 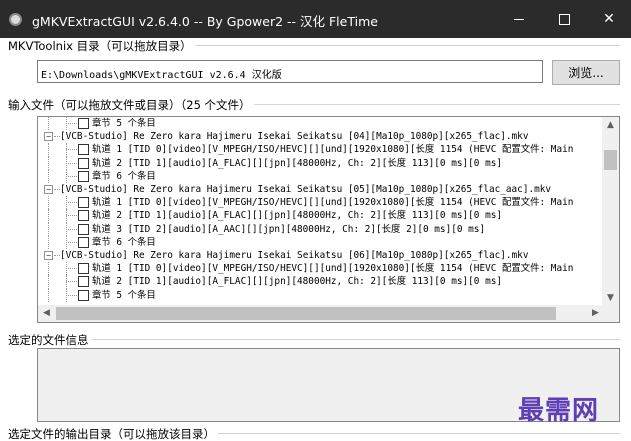 I want to click on maximize-button, so click(x=564, y=19).